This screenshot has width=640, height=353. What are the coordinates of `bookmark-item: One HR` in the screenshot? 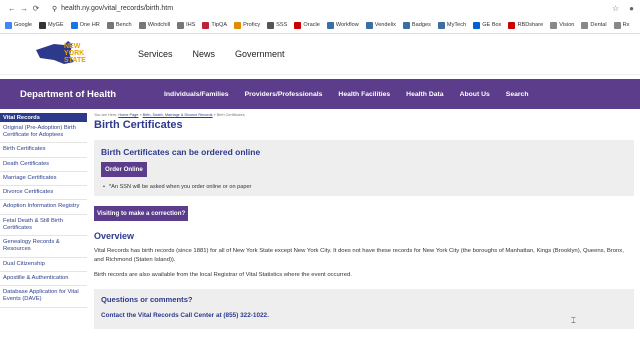 It's located at (85, 25).